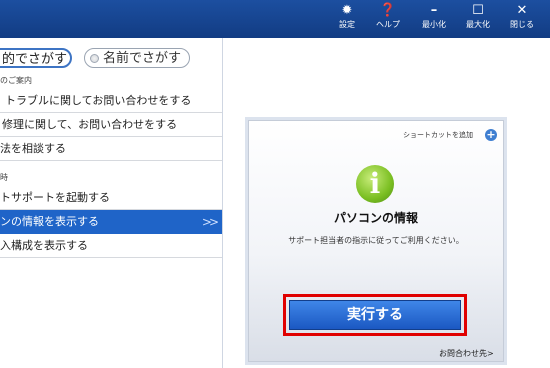 The width and height of the screenshot is (550, 368). What do you see at coordinates (388, 10) in the screenshot?
I see `help-icon: ❓` at bounding box center [388, 10].